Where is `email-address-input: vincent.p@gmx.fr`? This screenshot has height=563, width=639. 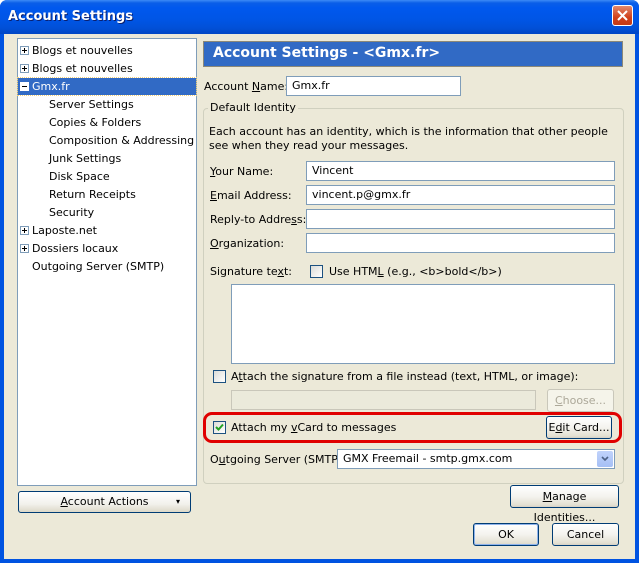
email-address-input: vincent.p@gmx.fr is located at coordinates (460, 195).